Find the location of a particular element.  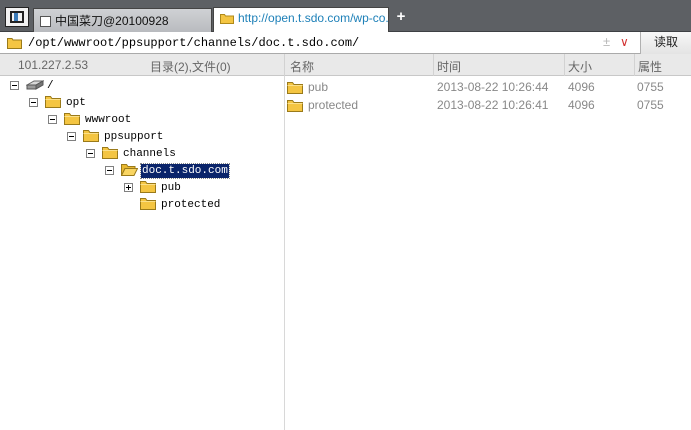

tree-node-label: protected is located at coordinates (191, 205).